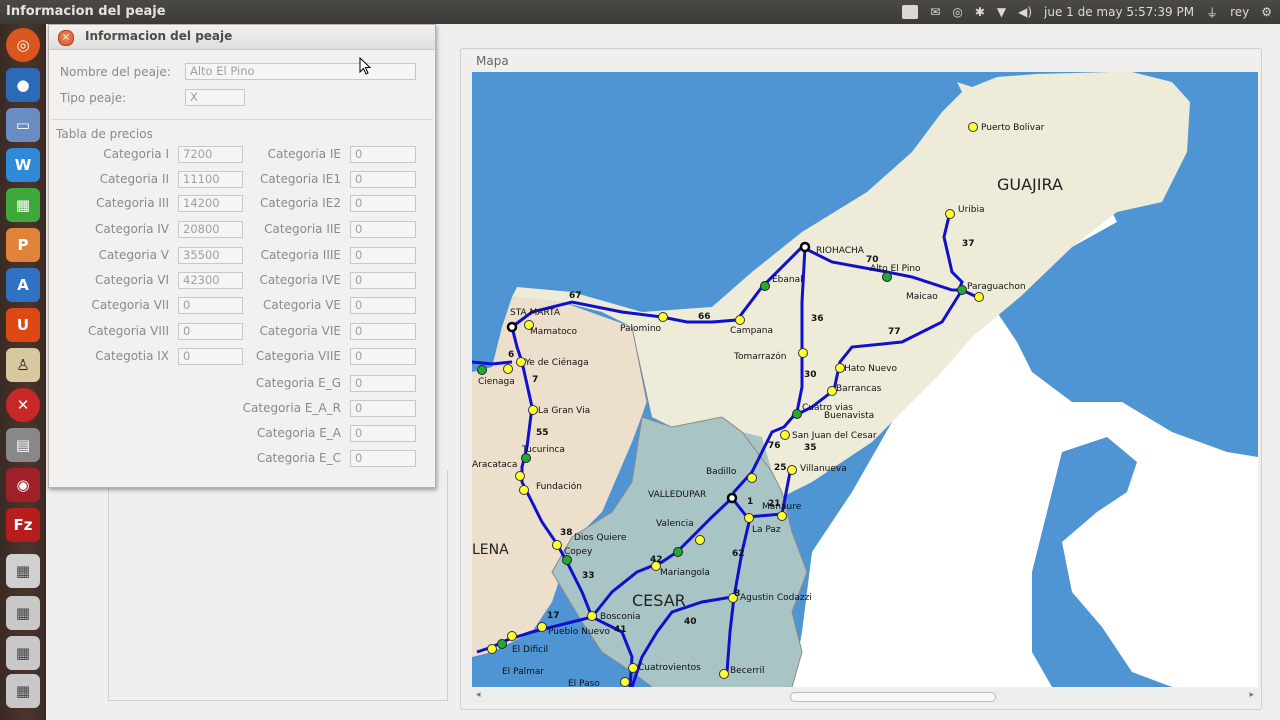 This screenshot has width=1280, height=720. Describe the element at coordinates (132, 356) in the screenshot. I see `price-label-left-8: Categotia IX` at that location.